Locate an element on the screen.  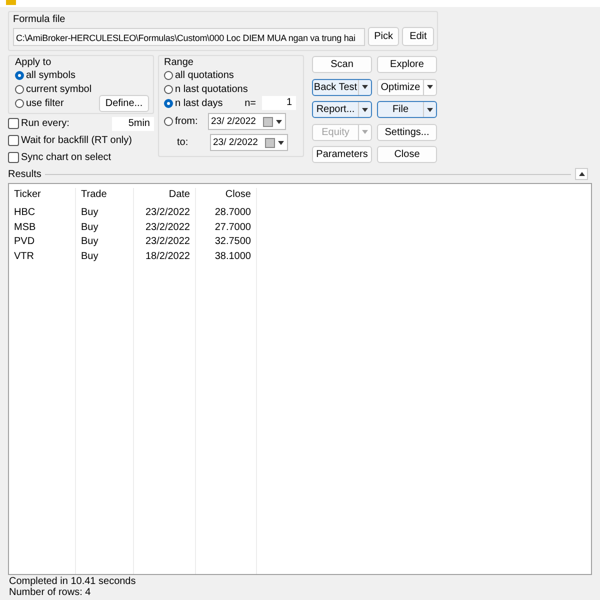
table-cell: 27.7000 is located at coordinates (226, 227).